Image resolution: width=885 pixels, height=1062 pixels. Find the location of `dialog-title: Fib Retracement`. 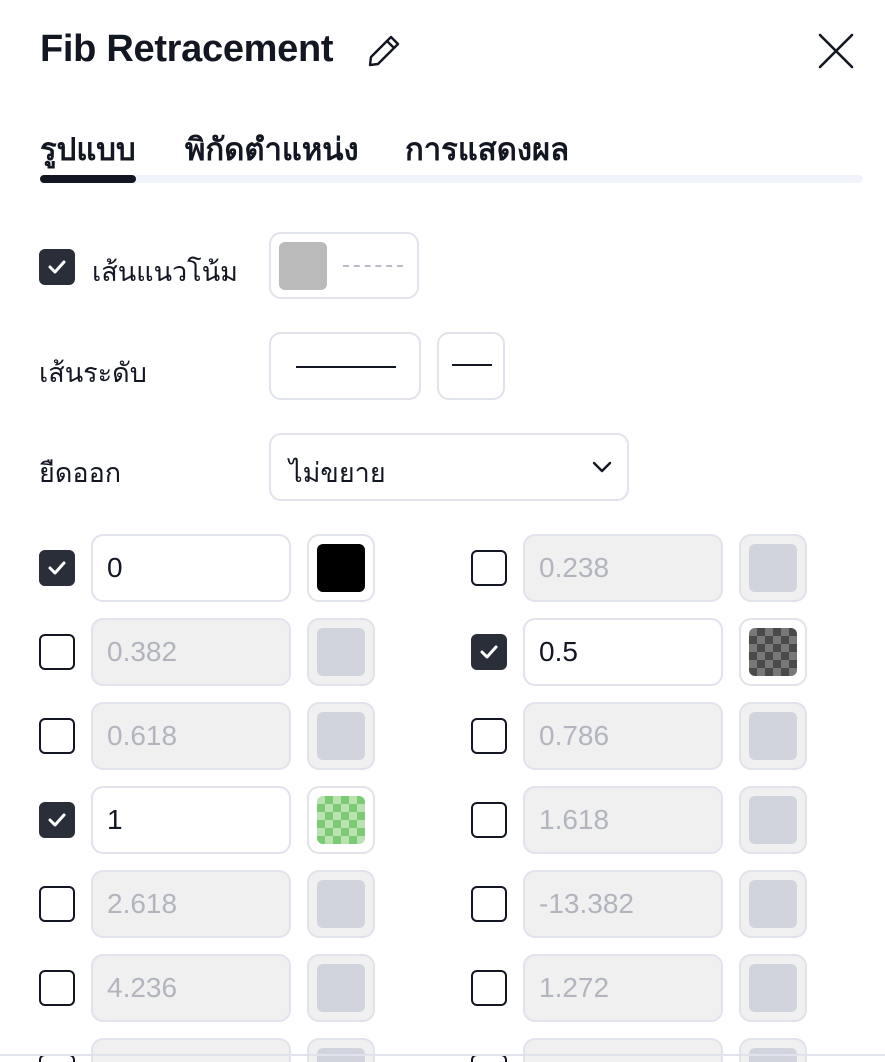

dialog-title: Fib Retracement is located at coordinates (187, 49).